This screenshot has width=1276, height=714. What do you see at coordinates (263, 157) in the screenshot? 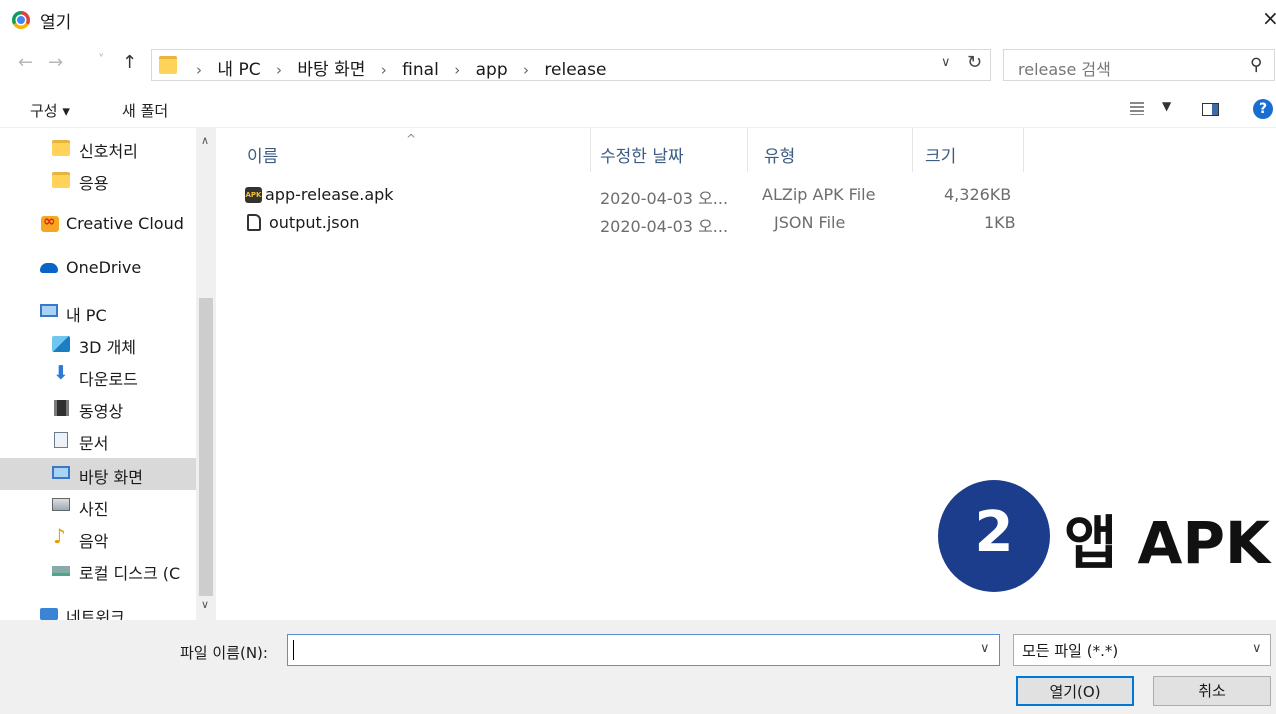
I see `column-header-label: 이름` at bounding box center [263, 157].